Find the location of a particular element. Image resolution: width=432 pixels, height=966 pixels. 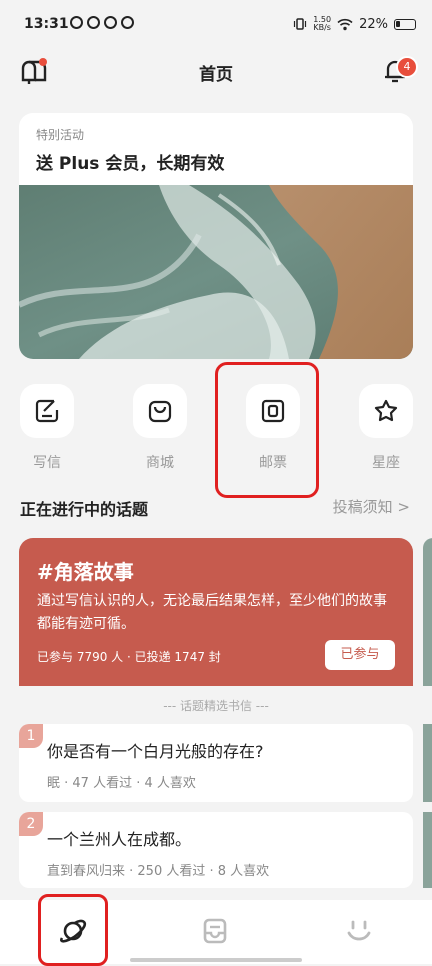

letter-meta: 直到春风归来 · 250 人看过 · 8 人喜欢 is located at coordinates (158, 871).